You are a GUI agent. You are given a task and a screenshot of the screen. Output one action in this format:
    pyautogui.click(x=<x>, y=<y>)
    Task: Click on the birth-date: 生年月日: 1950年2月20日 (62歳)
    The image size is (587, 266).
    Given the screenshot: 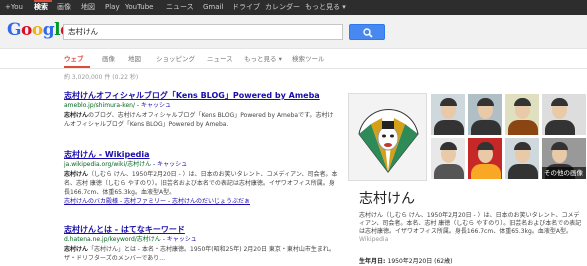 What is the action you would take?
    pyautogui.click(x=405, y=260)
    